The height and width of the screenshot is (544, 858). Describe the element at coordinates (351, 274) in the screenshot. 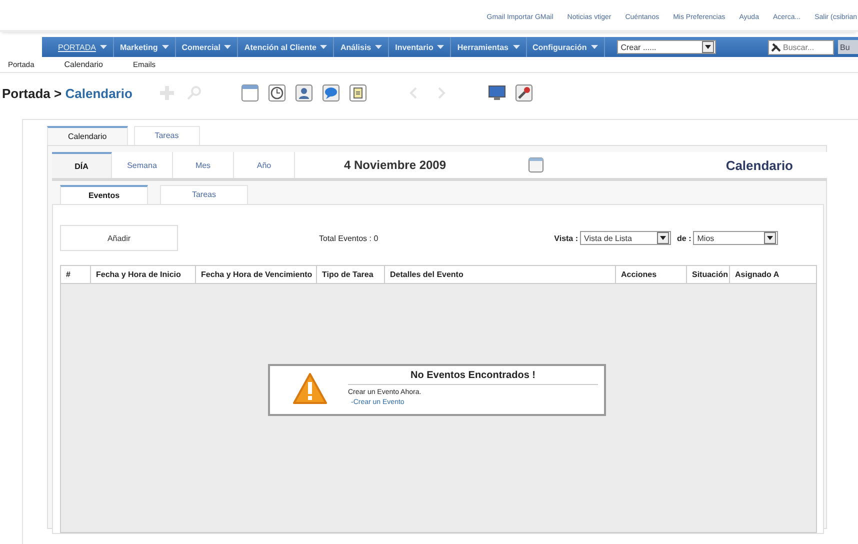

I see `column-header: Tipo de Tarea` at that location.